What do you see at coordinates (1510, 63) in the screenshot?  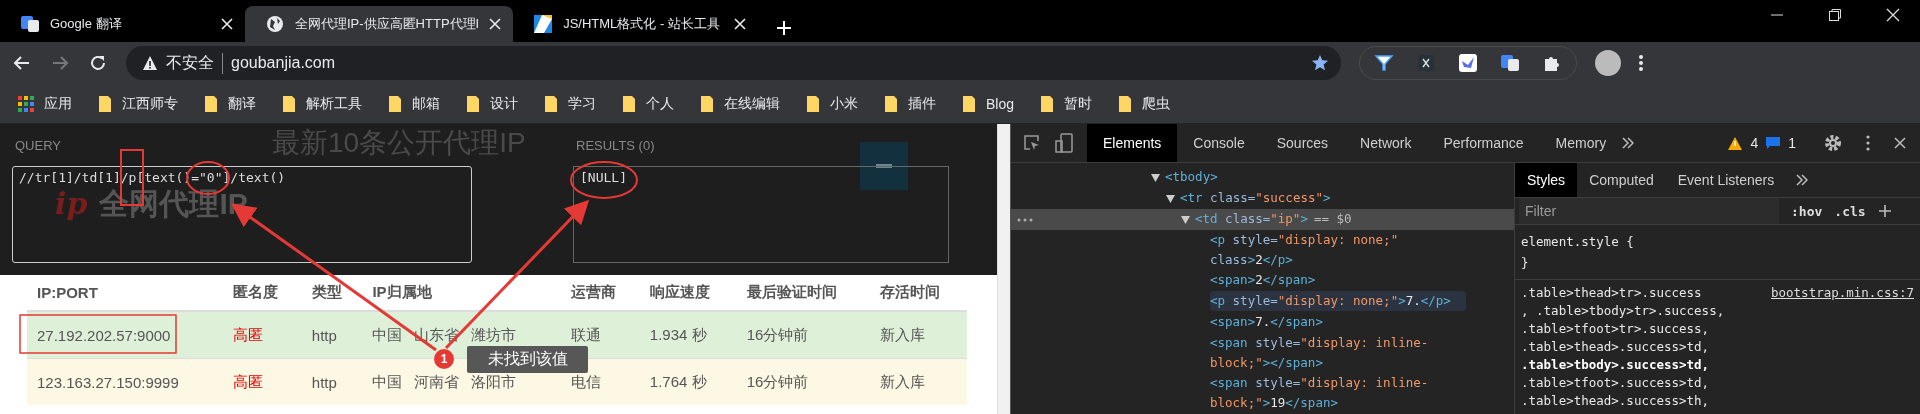 I see `translate-icon` at bounding box center [1510, 63].